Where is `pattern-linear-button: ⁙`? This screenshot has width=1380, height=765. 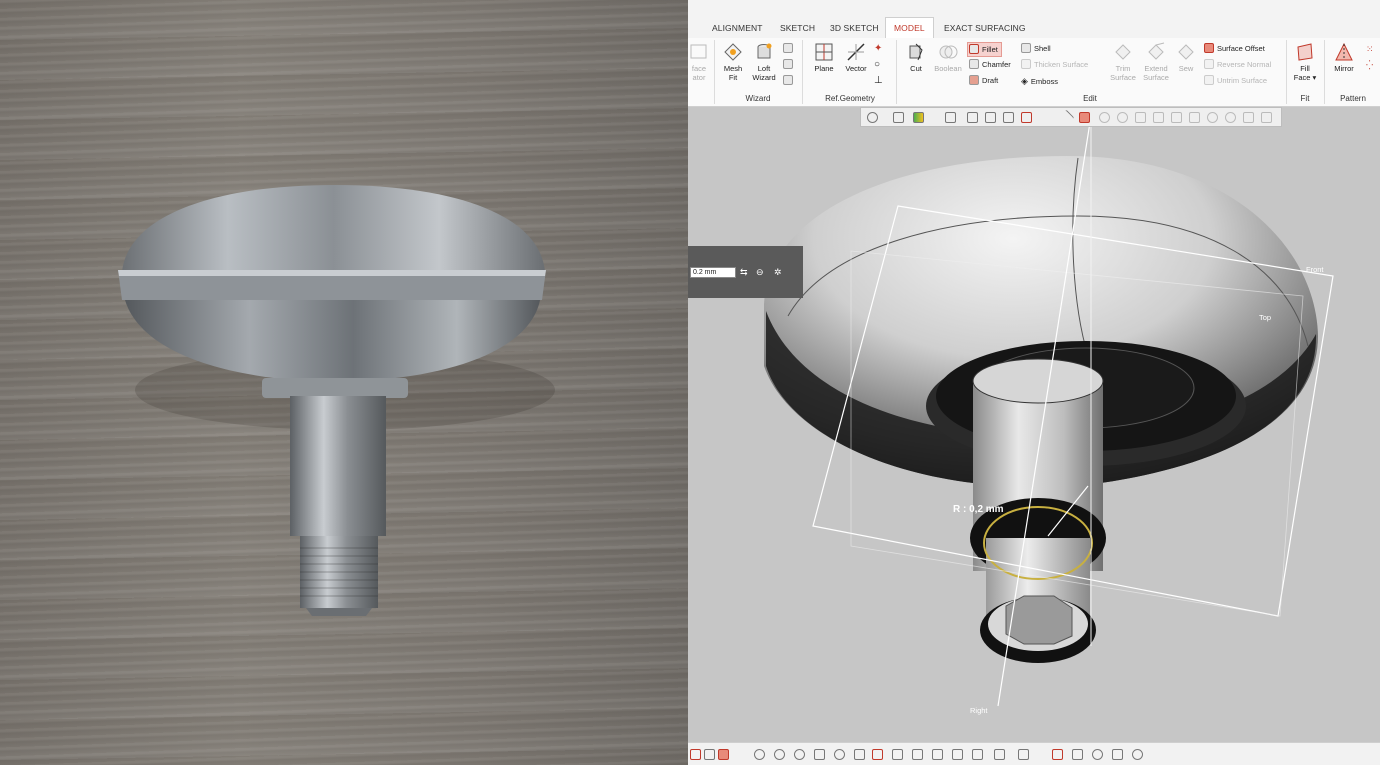
pattern-linear-button: ⁙ is located at coordinates (1370, 49).